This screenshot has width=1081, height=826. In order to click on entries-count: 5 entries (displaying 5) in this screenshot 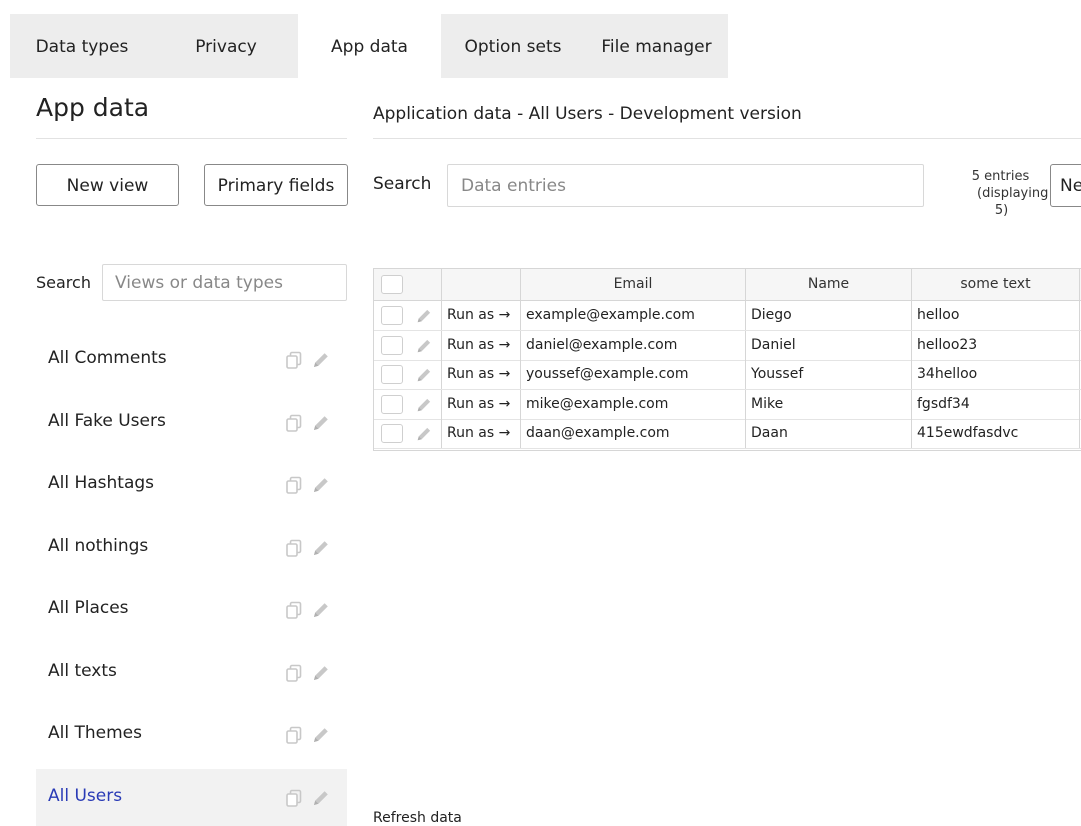, I will do `click(1001, 193)`.